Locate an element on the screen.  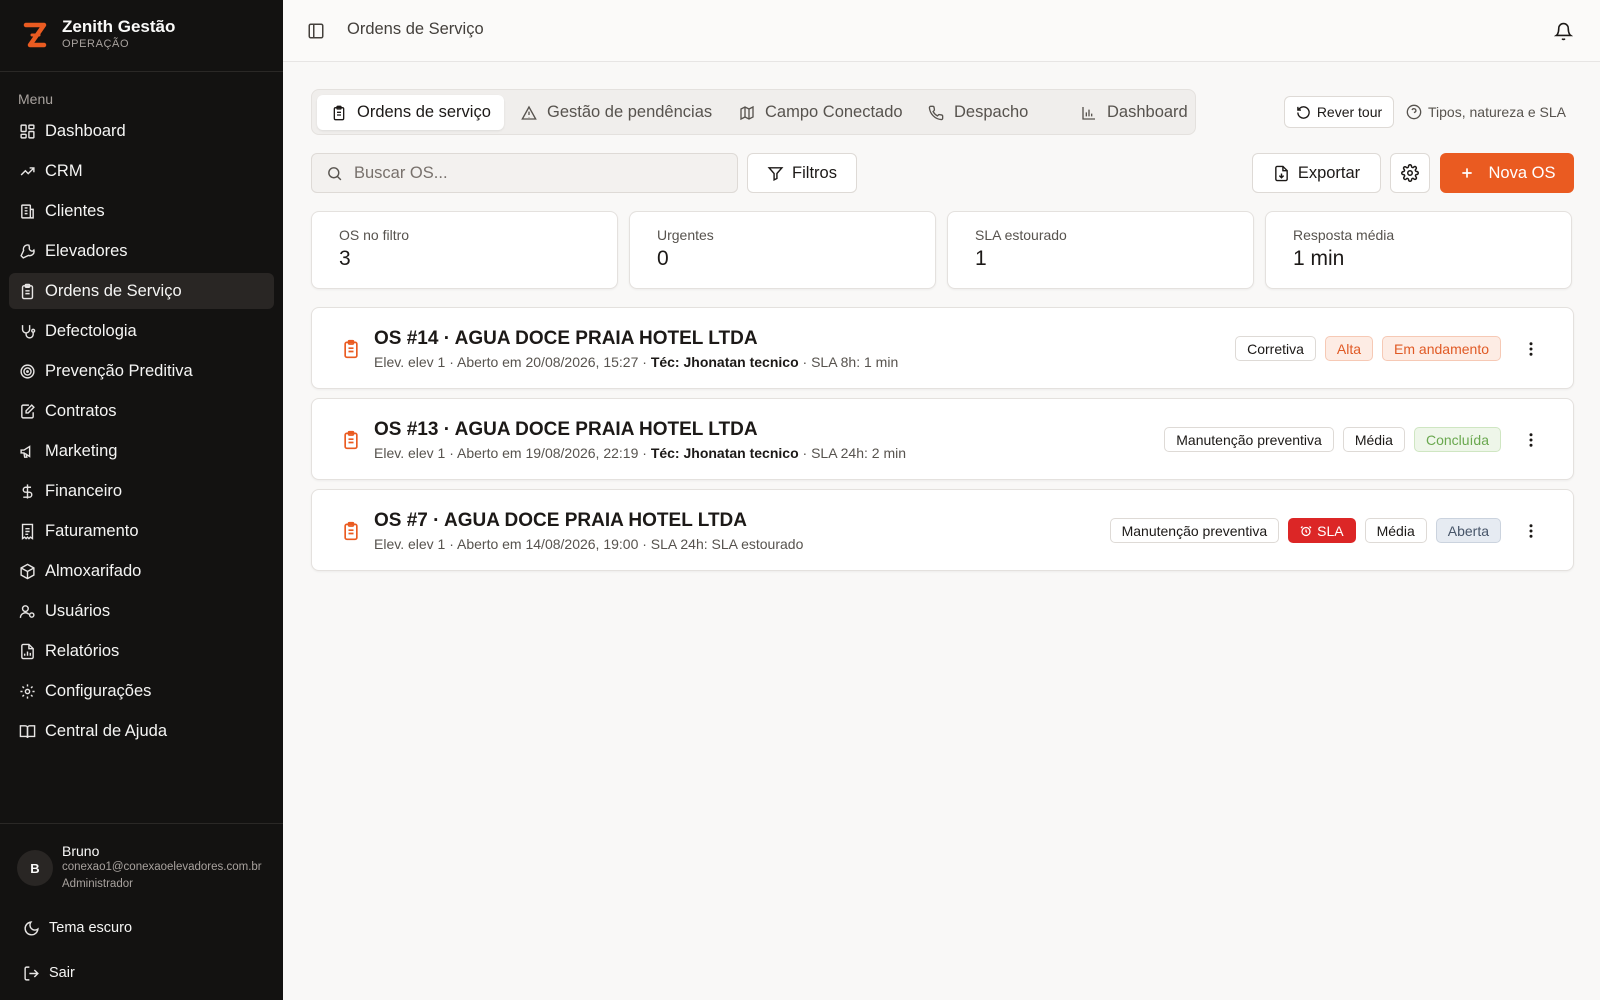
sidebar-item-label: CRM is located at coordinates (64, 170).